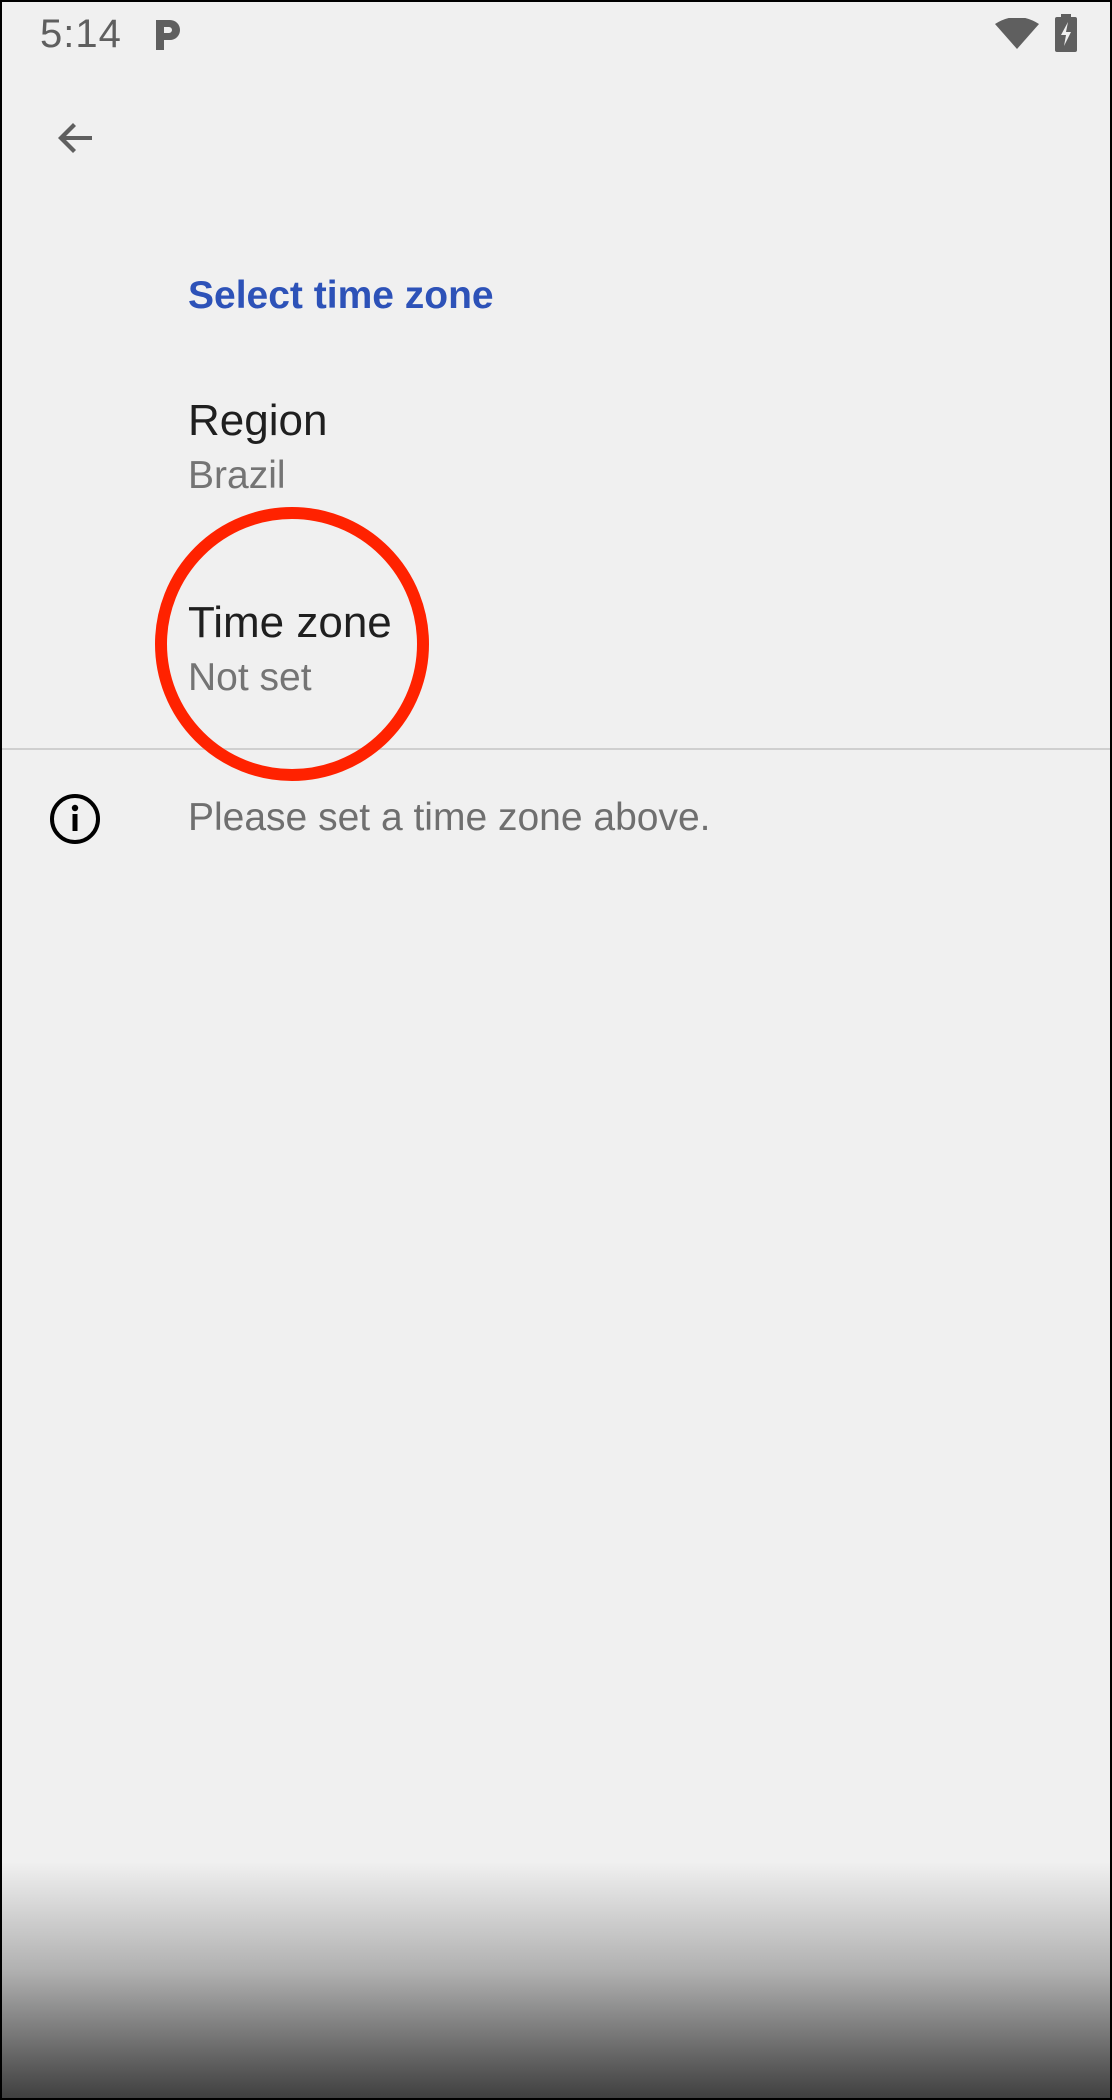 The height and width of the screenshot is (2100, 1112). I want to click on footer-info-text: Please set a time zone above., so click(449, 817).